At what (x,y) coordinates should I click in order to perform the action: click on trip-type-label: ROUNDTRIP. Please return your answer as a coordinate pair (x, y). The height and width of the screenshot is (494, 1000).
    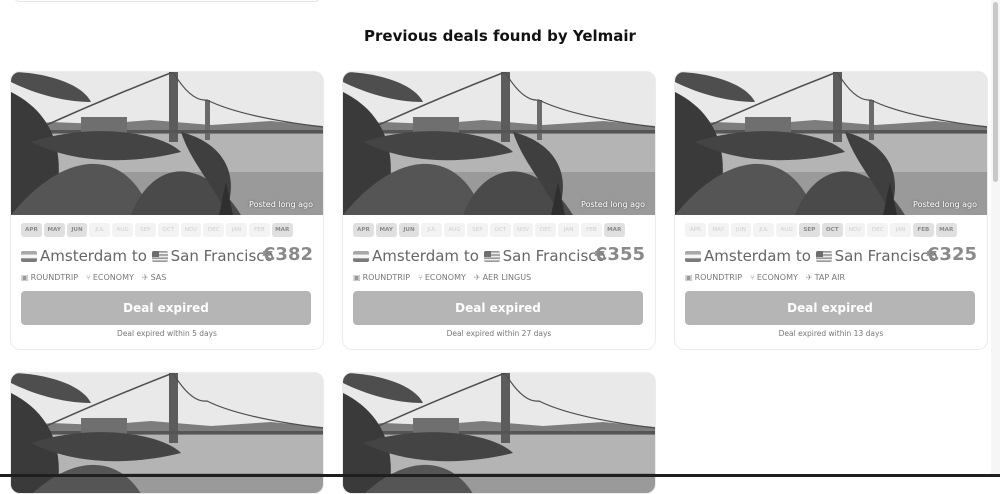
    Looking at the image, I should click on (54, 277).